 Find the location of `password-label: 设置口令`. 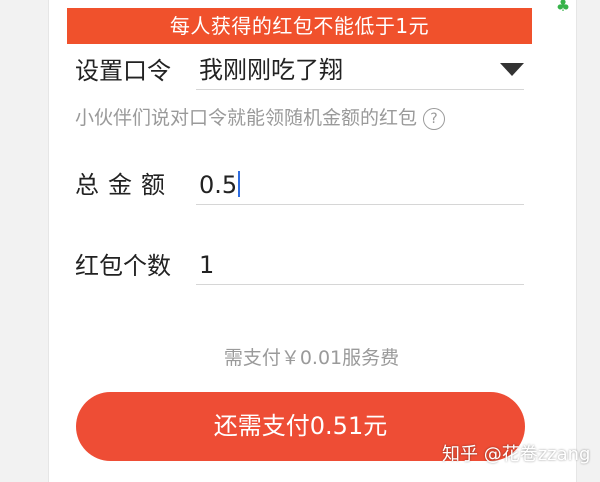

password-label: 设置口令 is located at coordinates (123, 71).